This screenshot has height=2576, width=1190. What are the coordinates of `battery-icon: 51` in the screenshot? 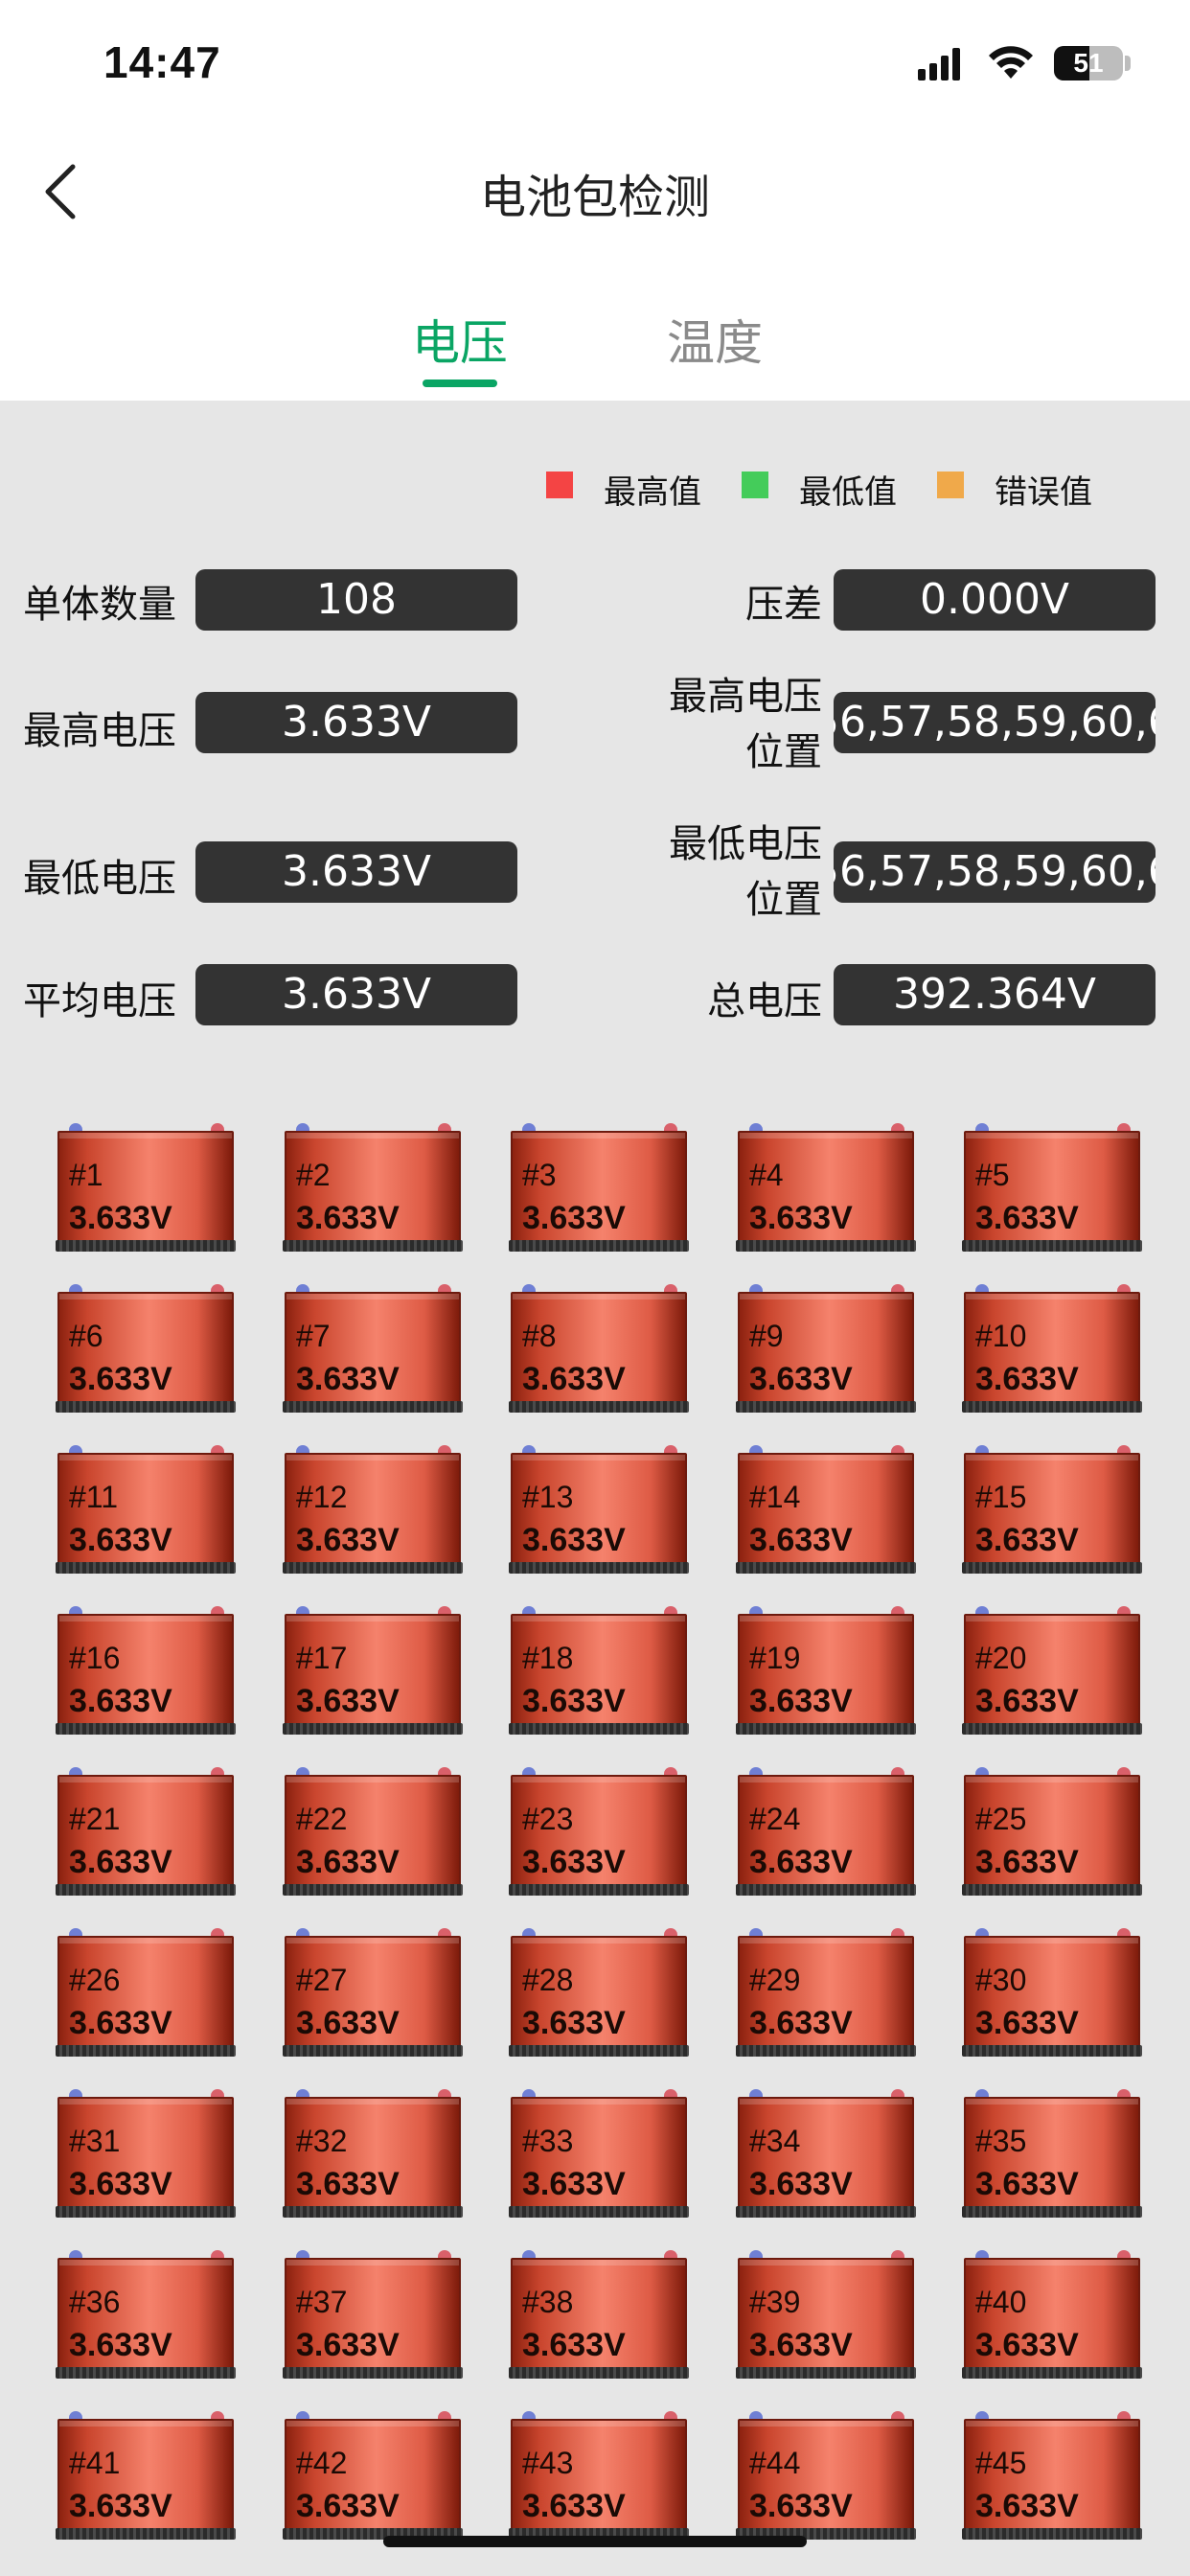 It's located at (1089, 63).